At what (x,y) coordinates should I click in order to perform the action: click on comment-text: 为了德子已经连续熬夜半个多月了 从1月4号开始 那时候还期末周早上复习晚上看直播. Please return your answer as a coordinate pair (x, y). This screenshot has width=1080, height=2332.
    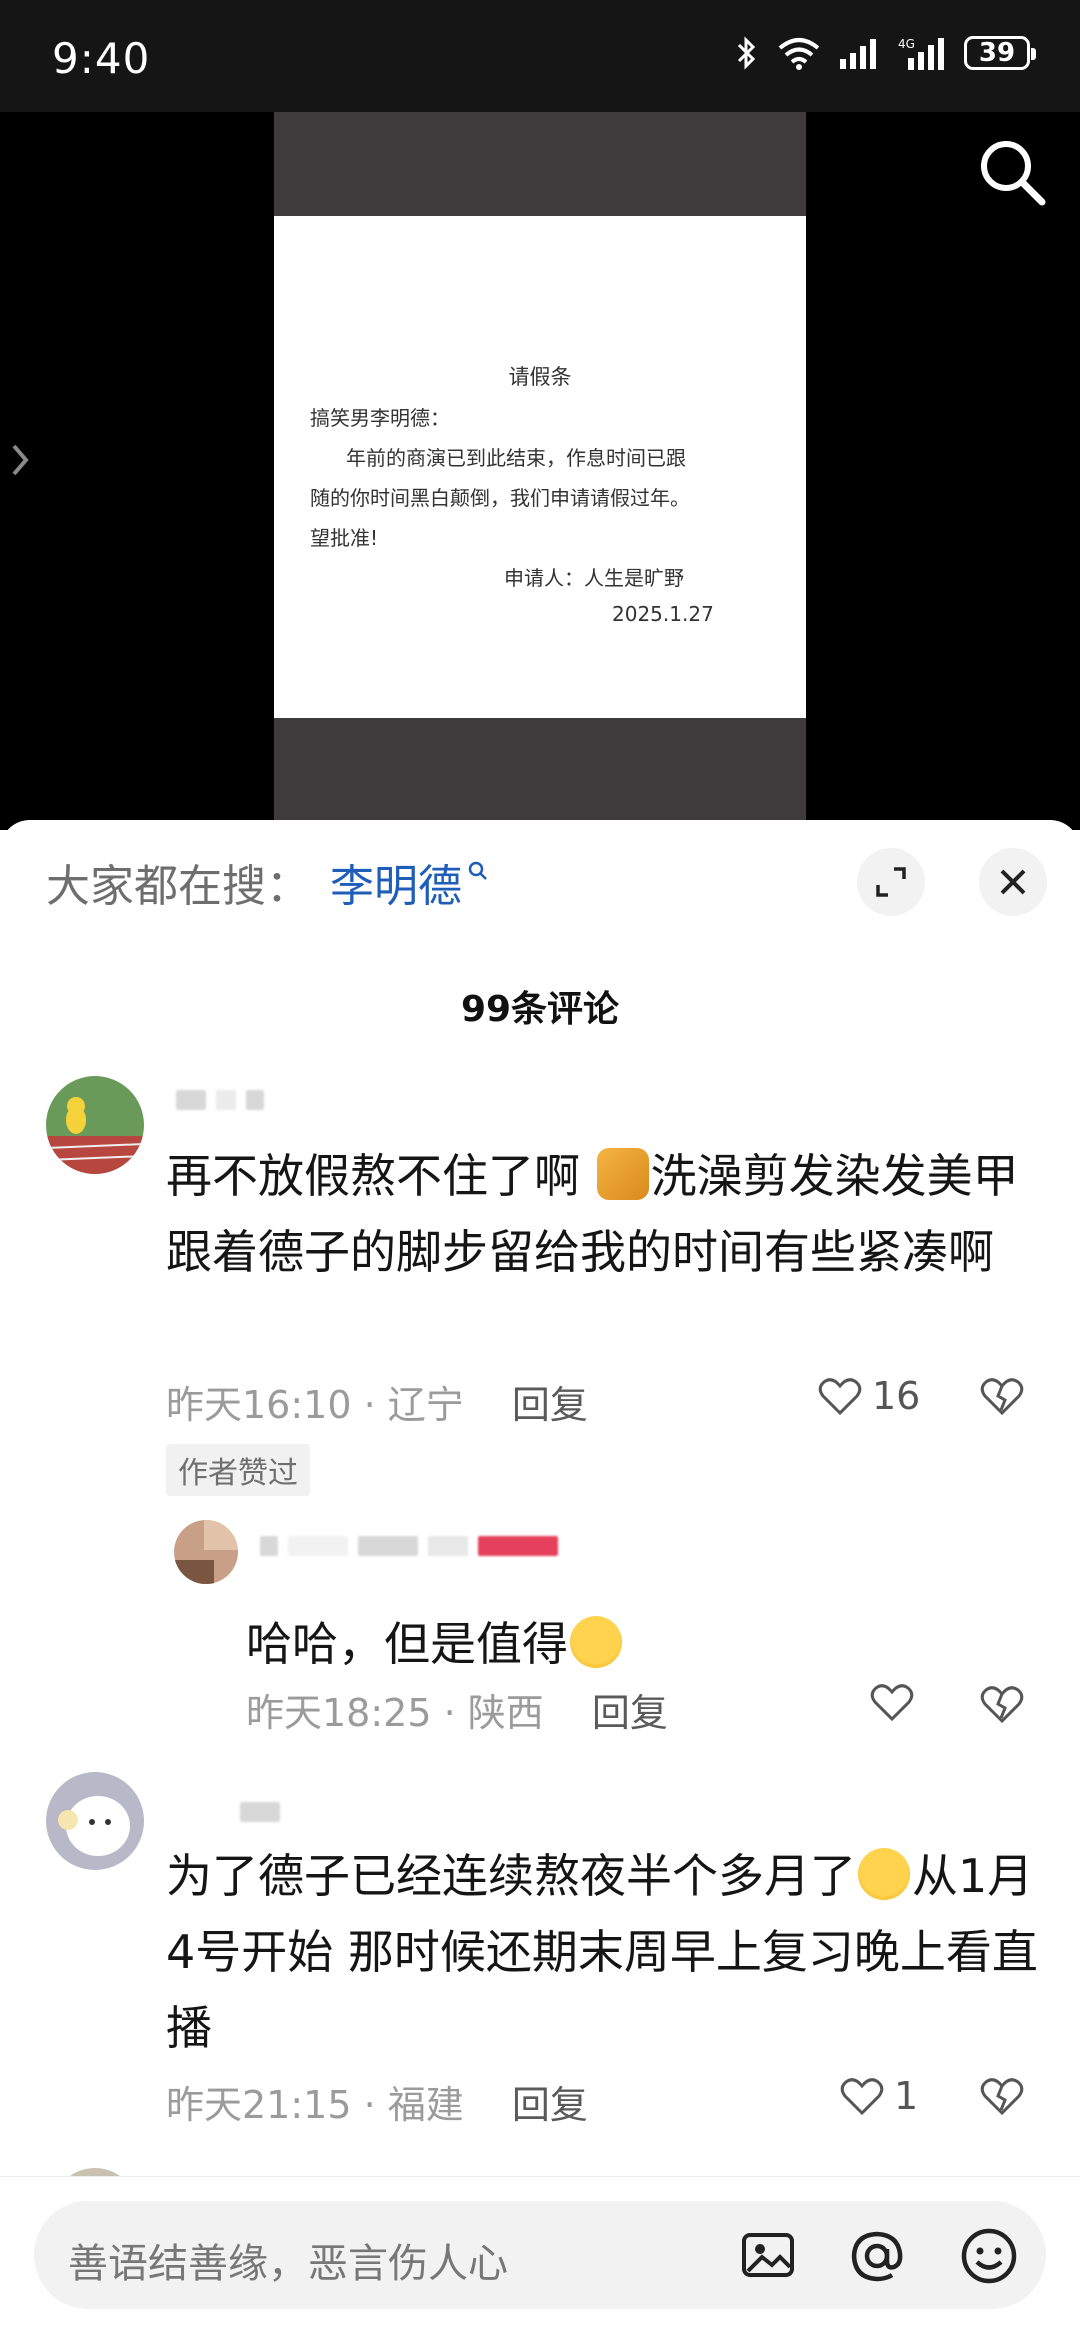
    Looking at the image, I should click on (602, 1951).